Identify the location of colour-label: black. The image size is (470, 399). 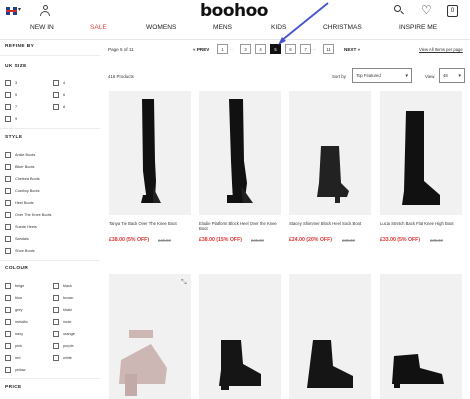
(67, 286).